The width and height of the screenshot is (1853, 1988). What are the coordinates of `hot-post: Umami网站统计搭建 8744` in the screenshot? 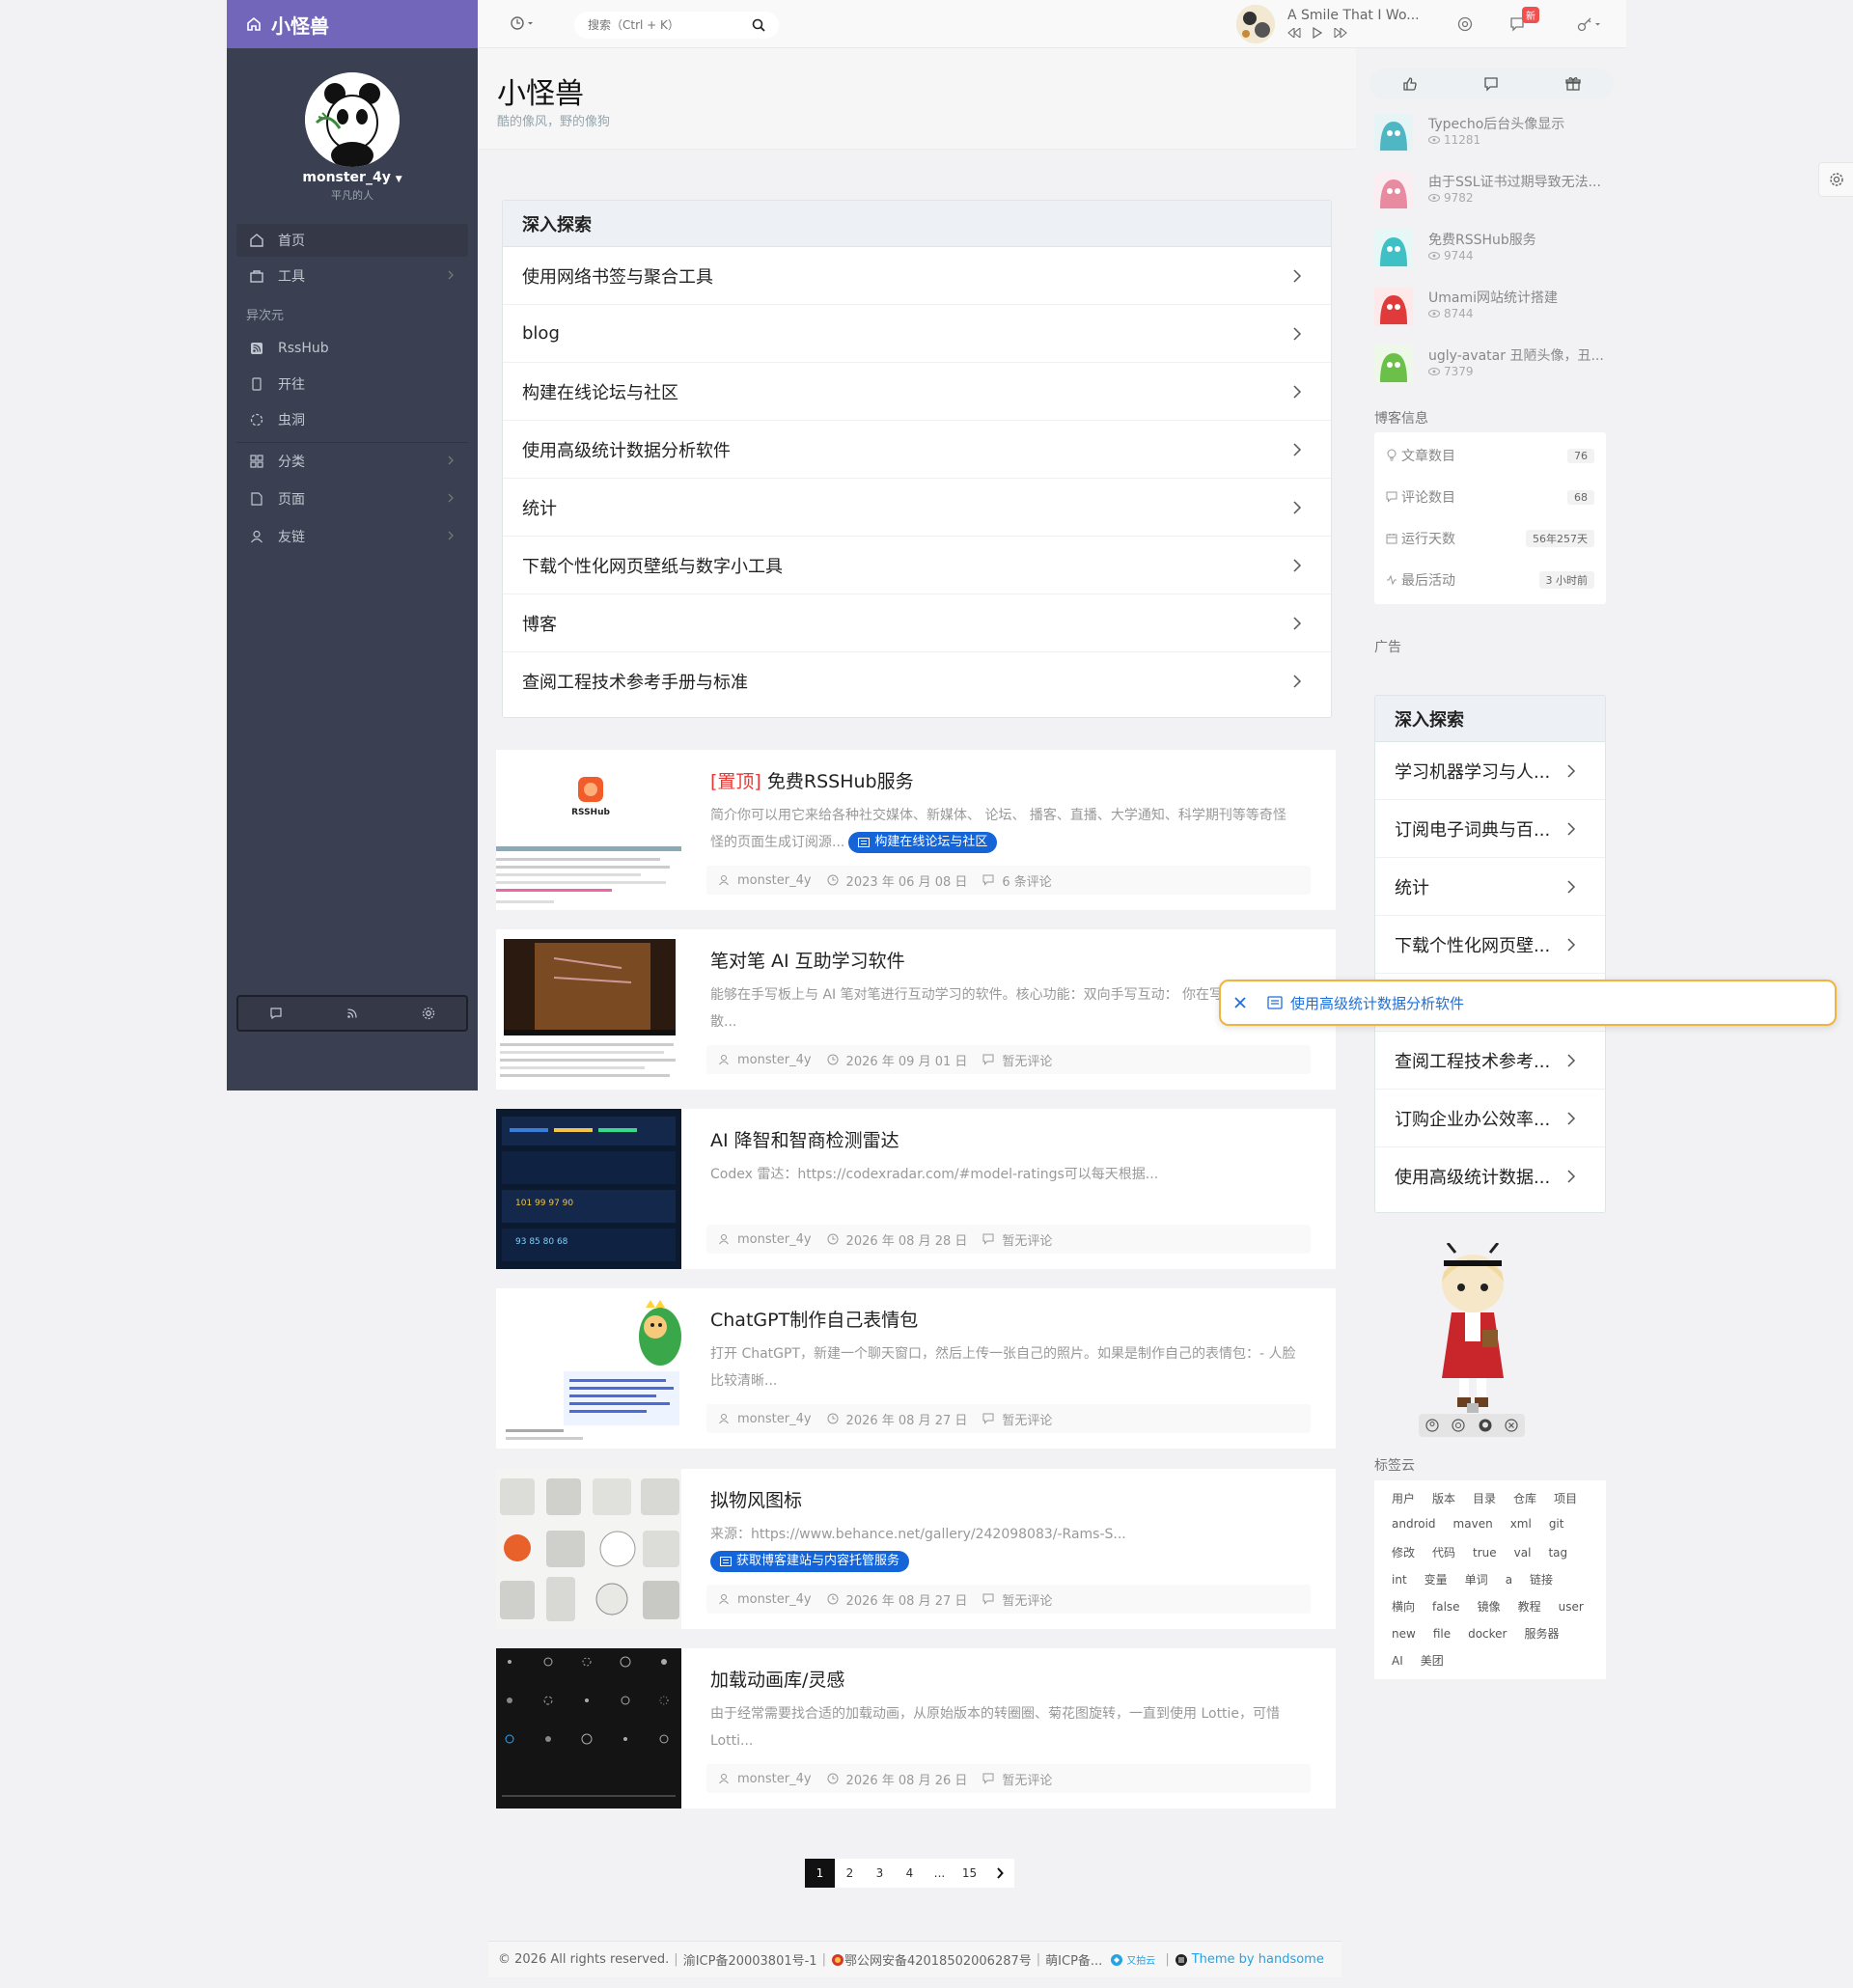 It's located at (1495, 311).